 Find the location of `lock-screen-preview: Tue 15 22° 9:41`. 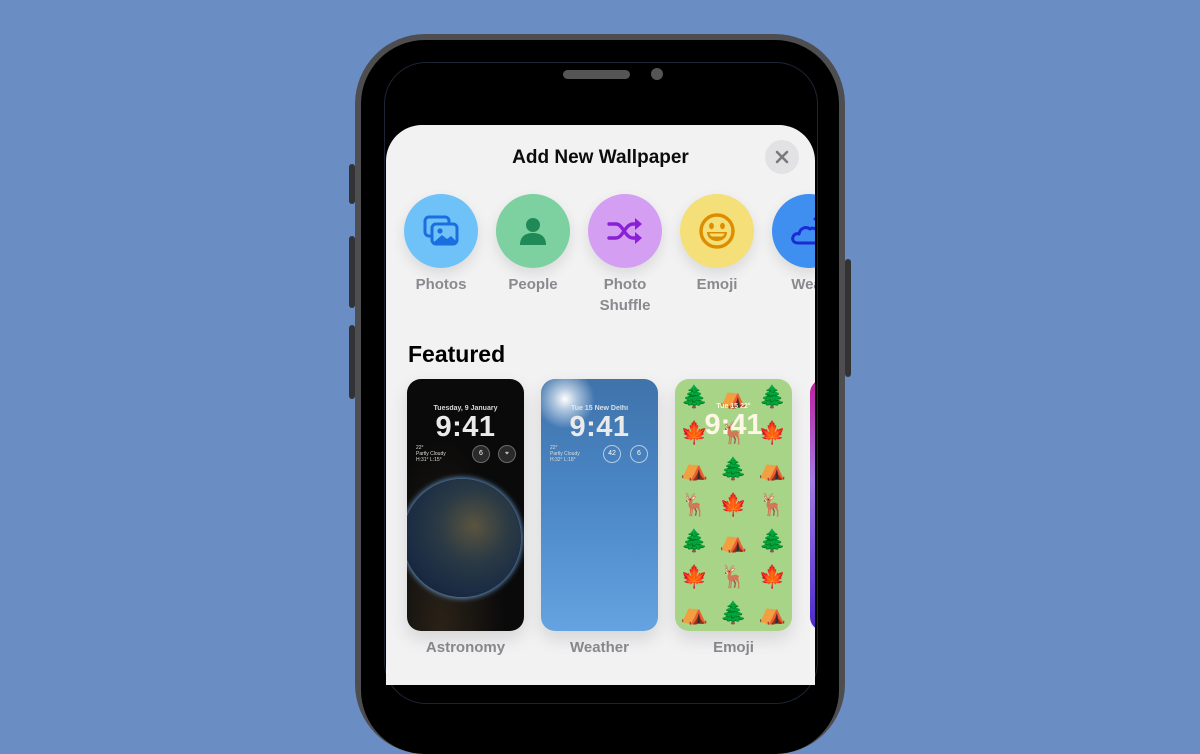

lock-screen-preview: Tue 15 22° 9:41 is located at coordinates (733, 421).